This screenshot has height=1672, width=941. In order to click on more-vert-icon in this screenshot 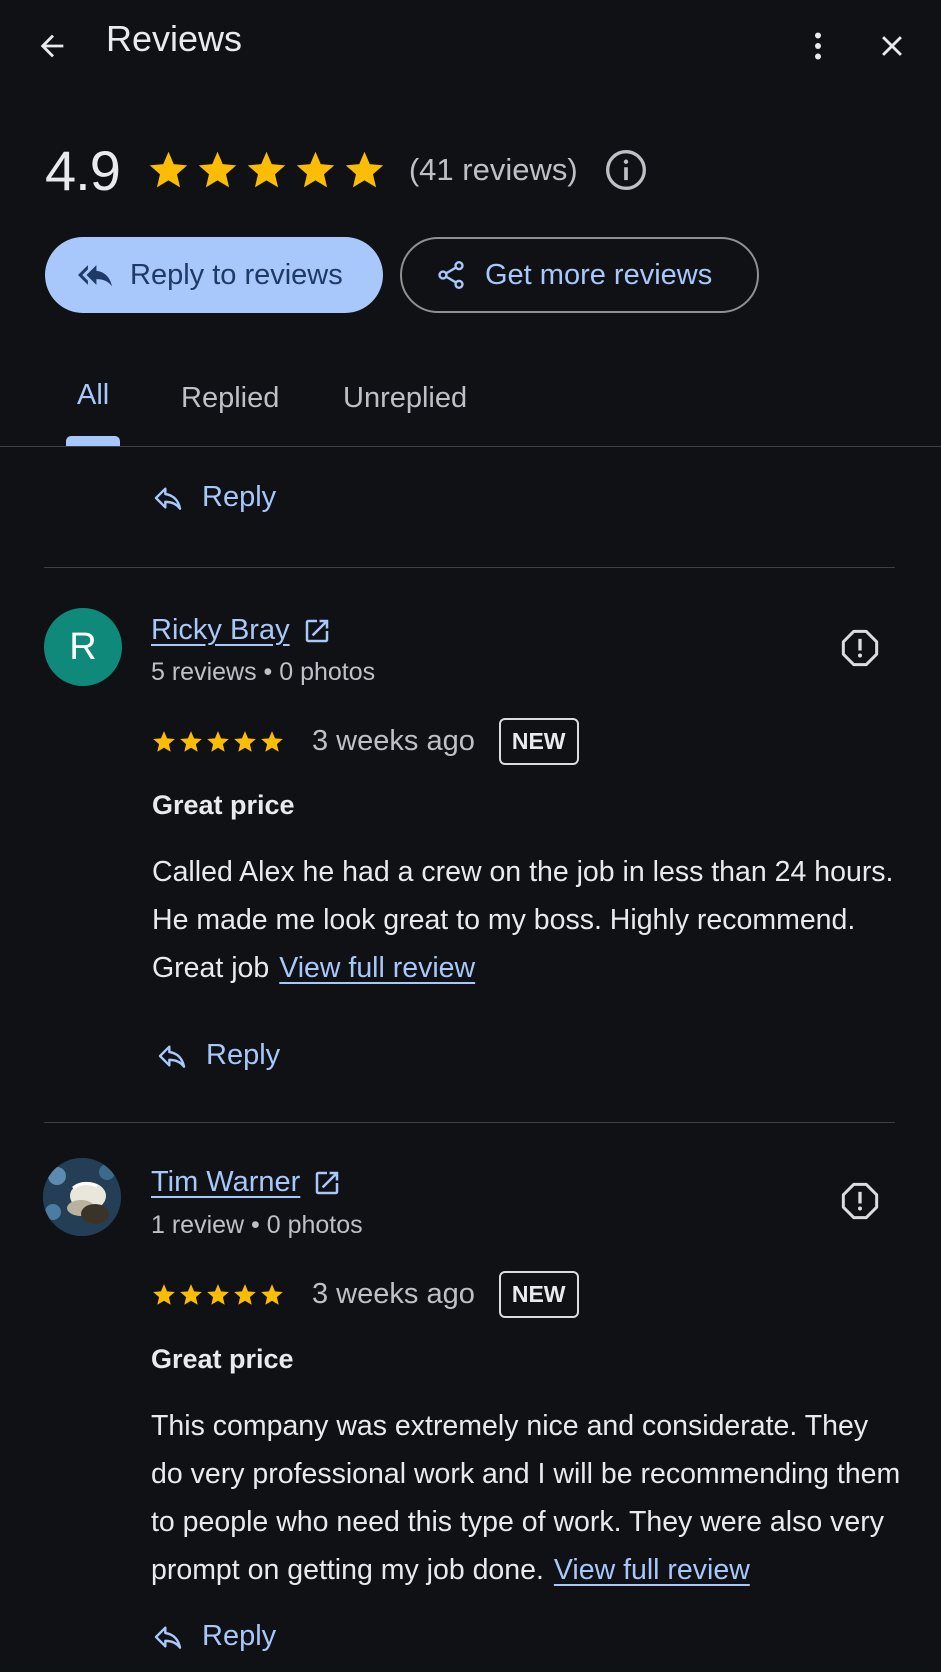, I will do `click(818, 46)`.